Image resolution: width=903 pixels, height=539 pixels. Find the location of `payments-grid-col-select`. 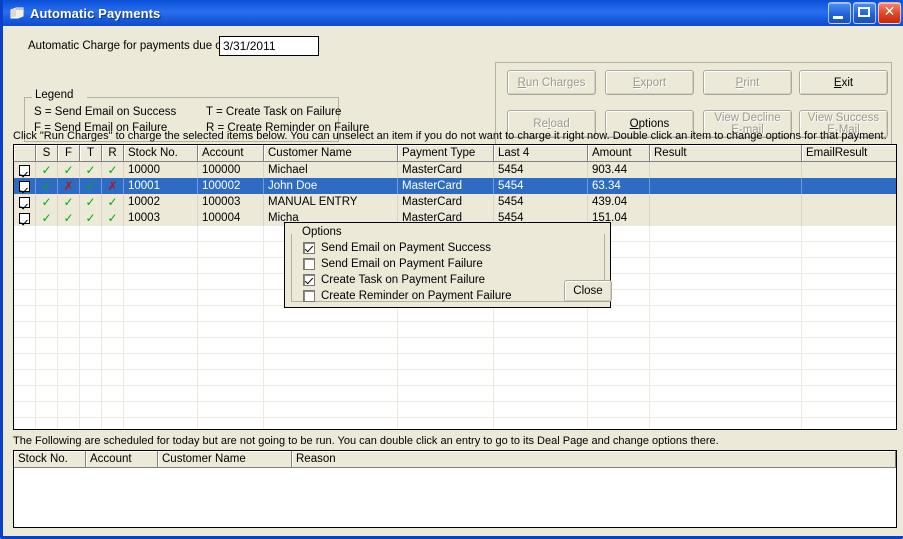

payments-grid-col-select is located at coordinates (25, 153).